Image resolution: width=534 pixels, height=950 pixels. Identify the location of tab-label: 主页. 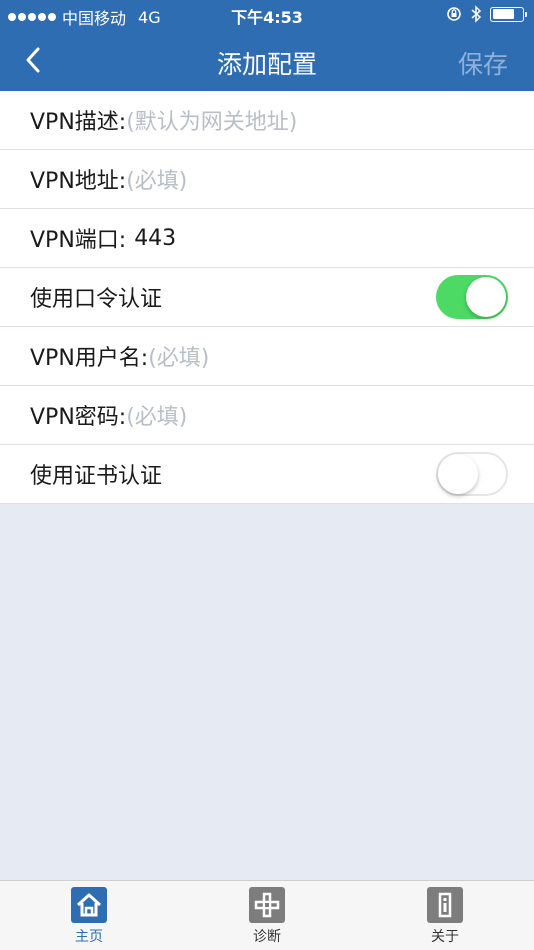
(89, 937).